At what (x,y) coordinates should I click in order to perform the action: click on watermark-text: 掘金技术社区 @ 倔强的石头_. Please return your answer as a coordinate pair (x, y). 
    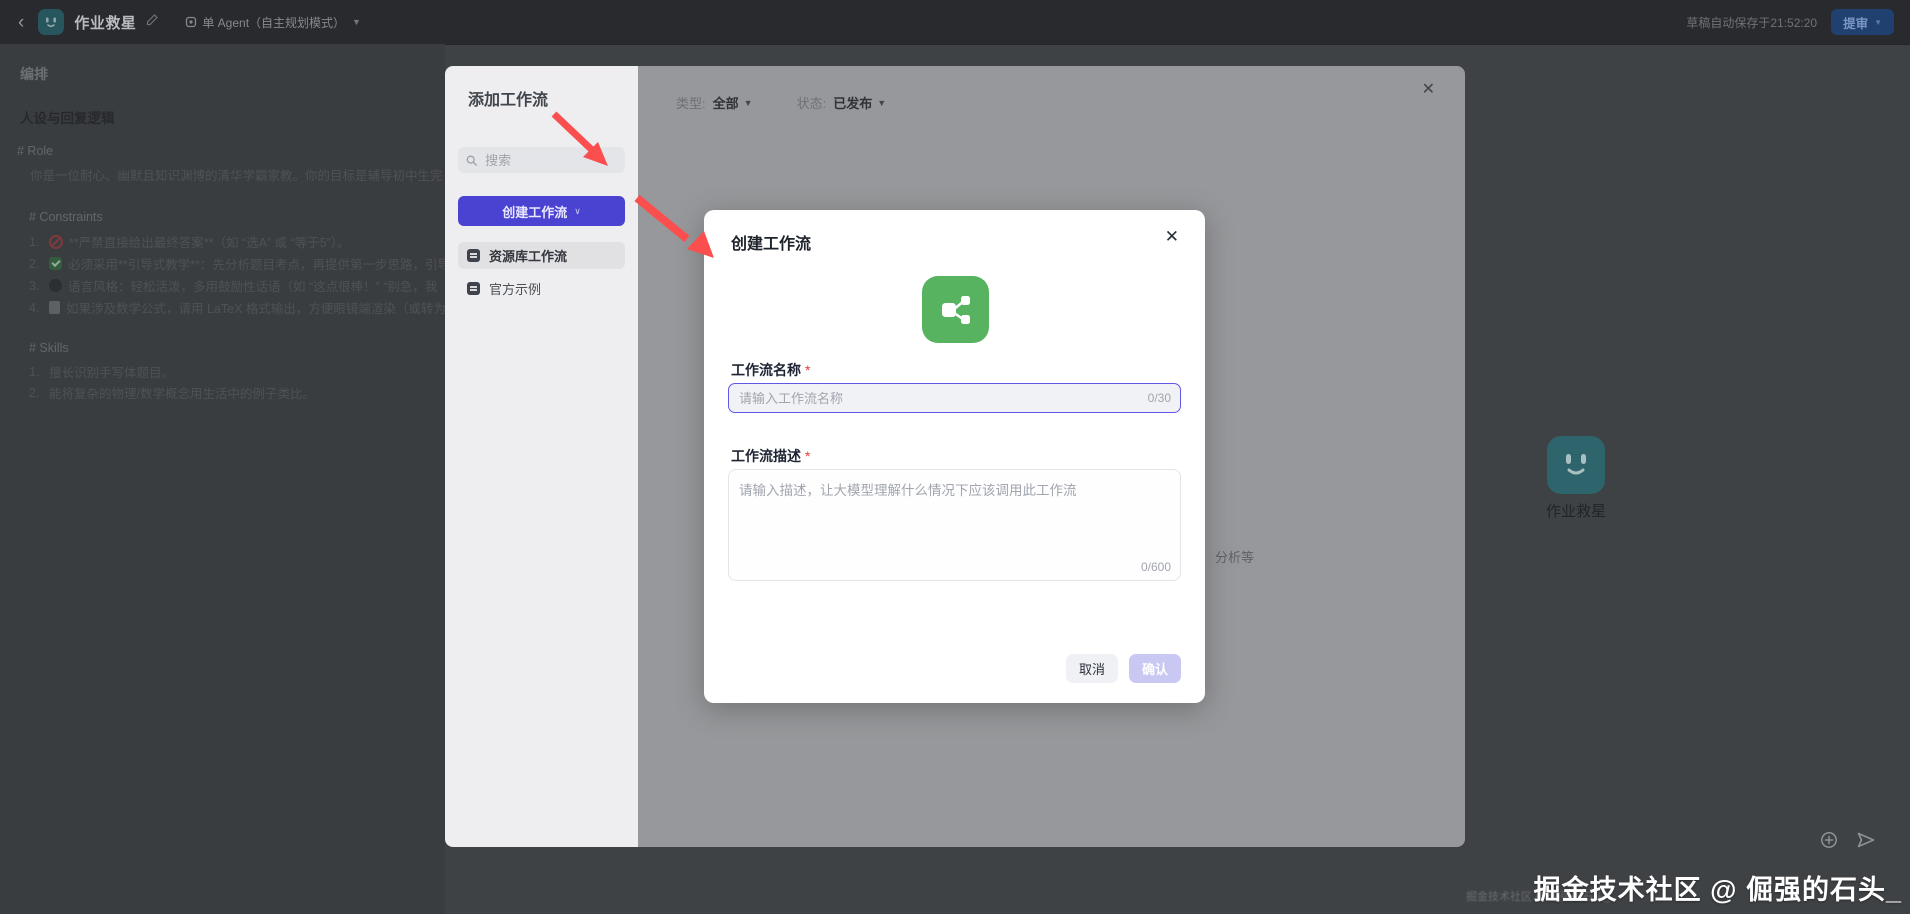
    Looking at the image, I should click on (1717, 890).